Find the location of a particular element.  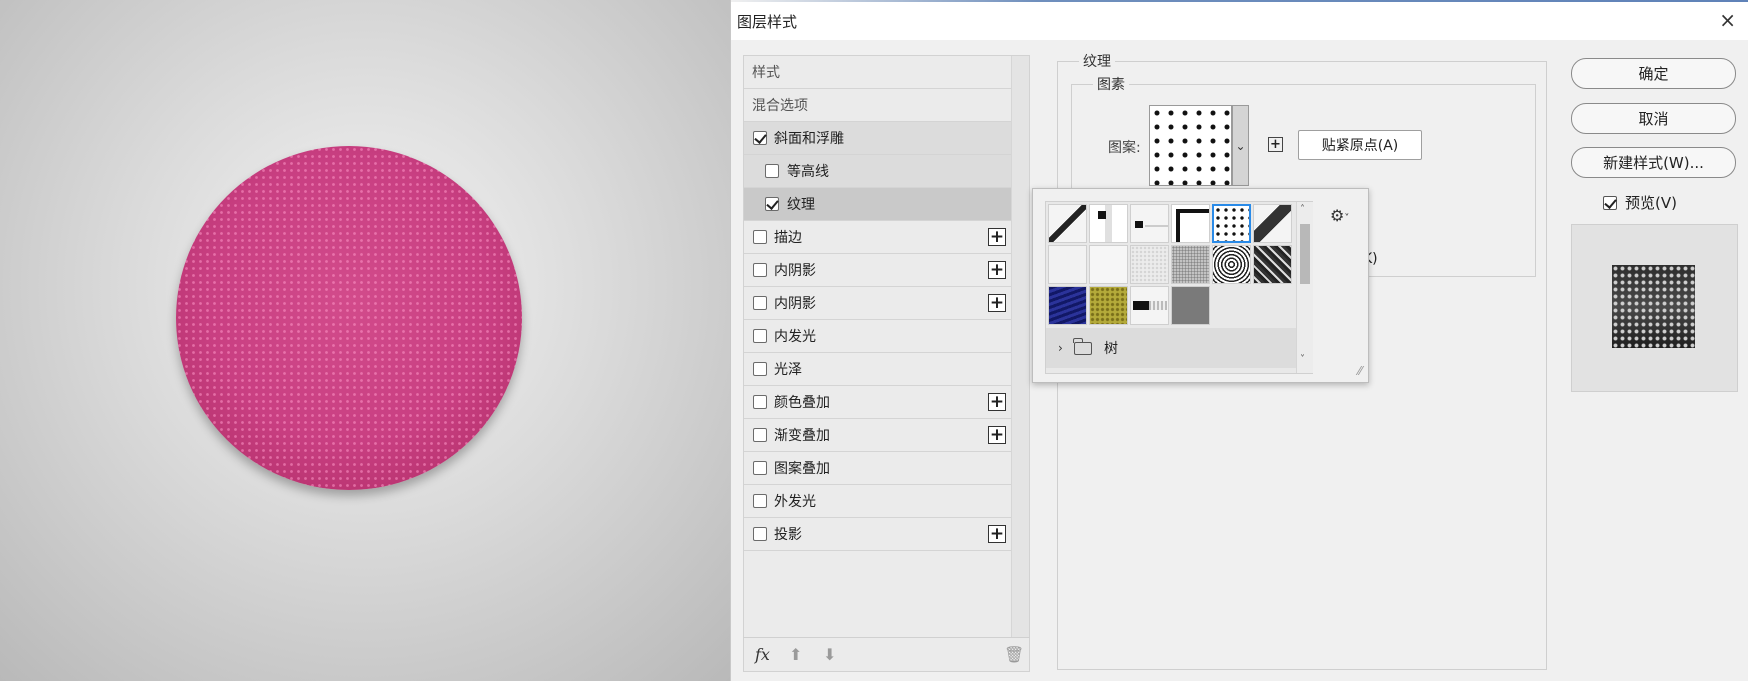

gear-caret: ˅ is located at coordinates (1347, 218).